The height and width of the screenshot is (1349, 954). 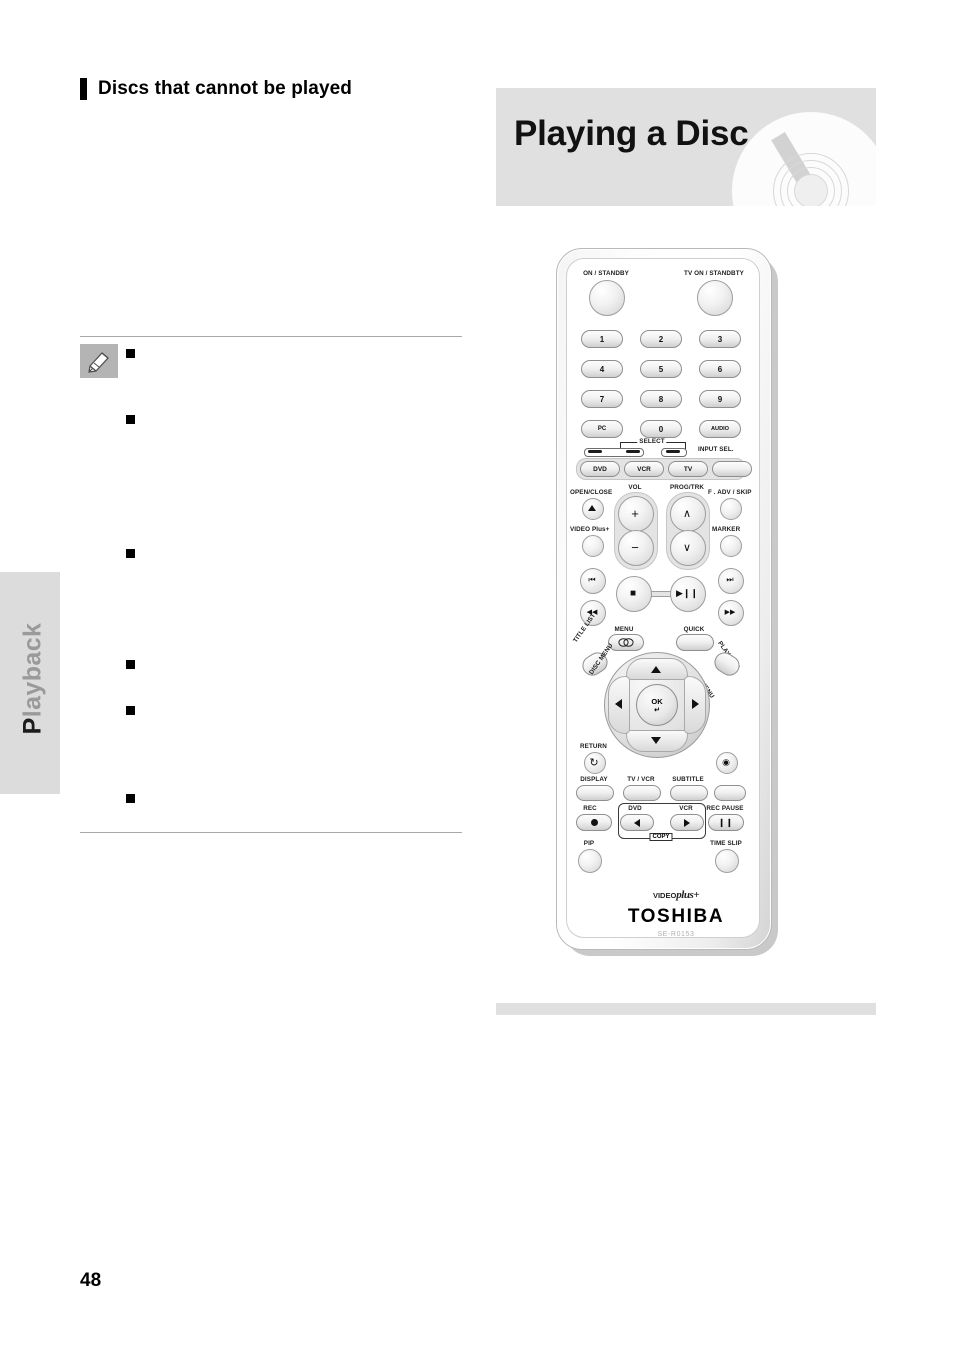 I want to click on label-copy-vcr: VCR, so click(x=686, y=808).